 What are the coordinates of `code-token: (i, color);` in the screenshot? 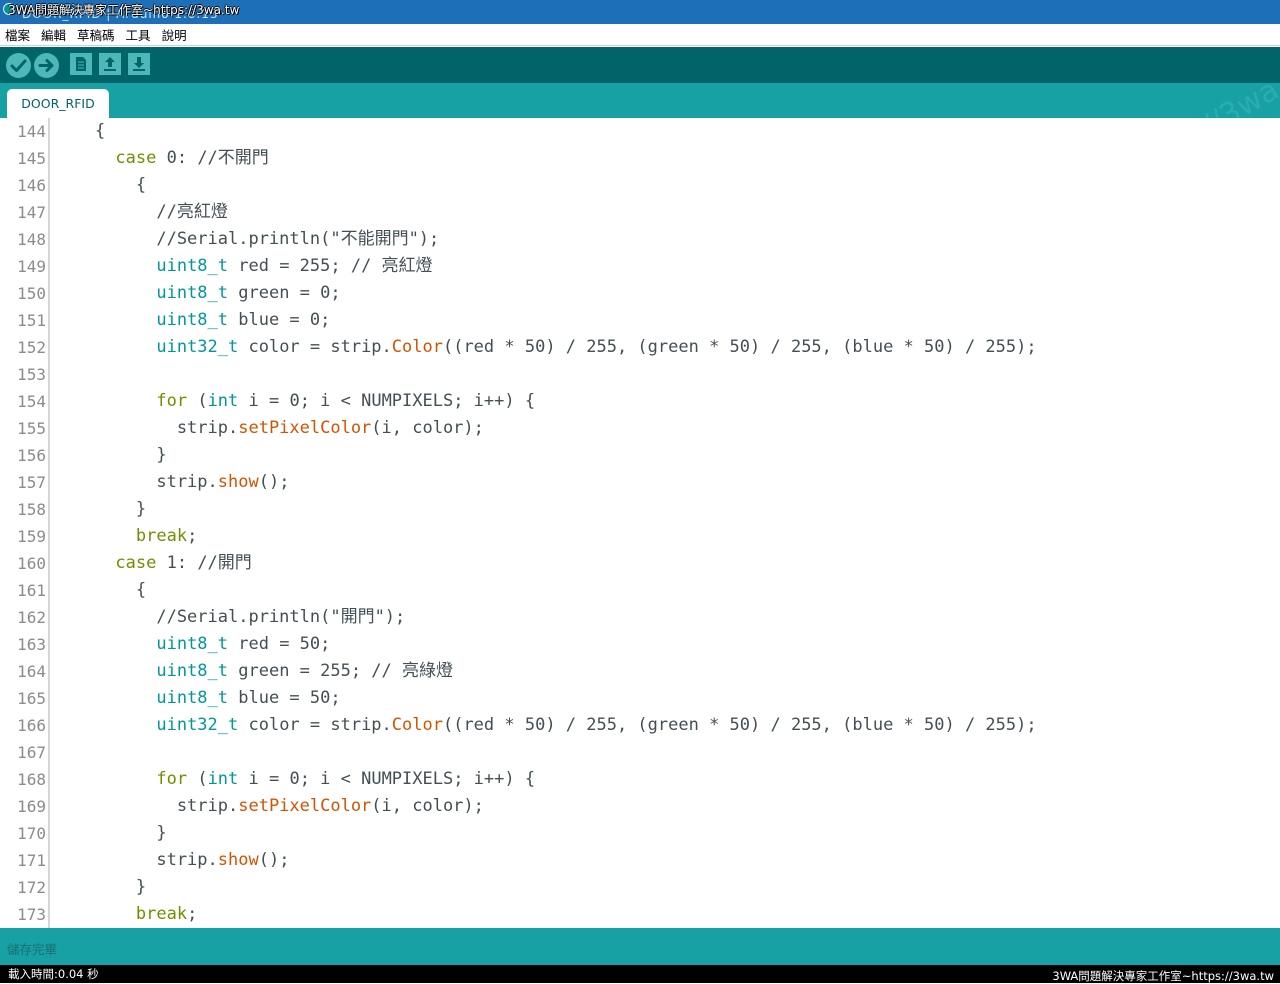 It's located at (427, 428).